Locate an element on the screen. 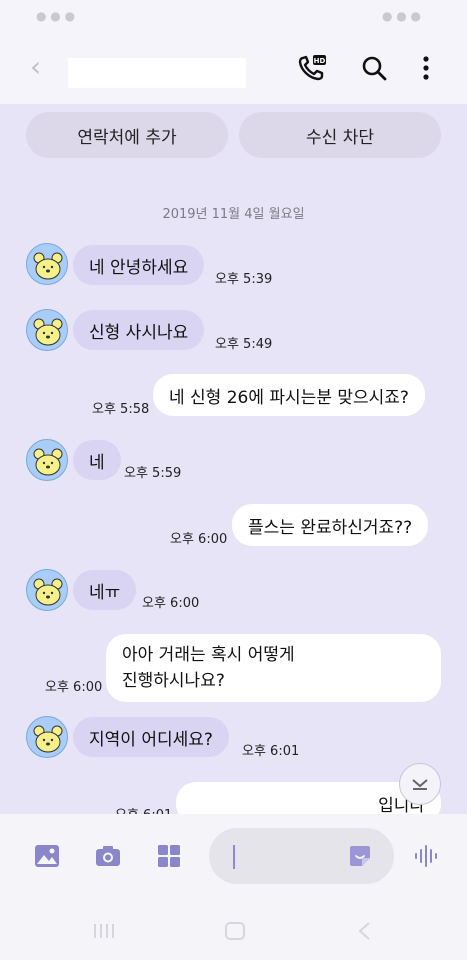 The image size is (467, 960). message-bubble-incoming: 신형 사시나요 is located at coordinates (139, 330).